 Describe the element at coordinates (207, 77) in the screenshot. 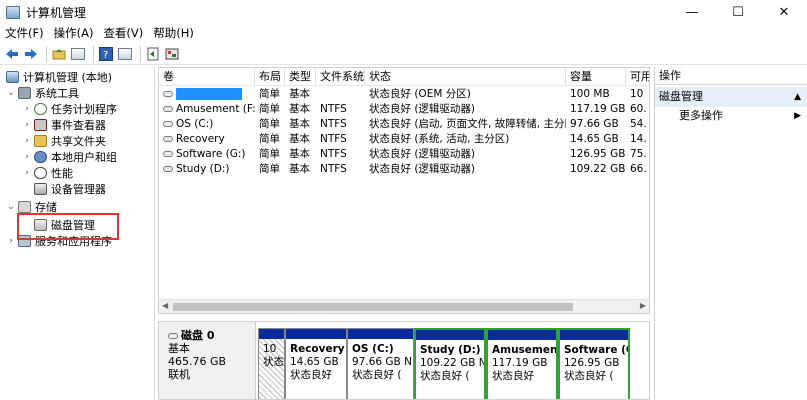

I see `column-volume: 卷` at that location.